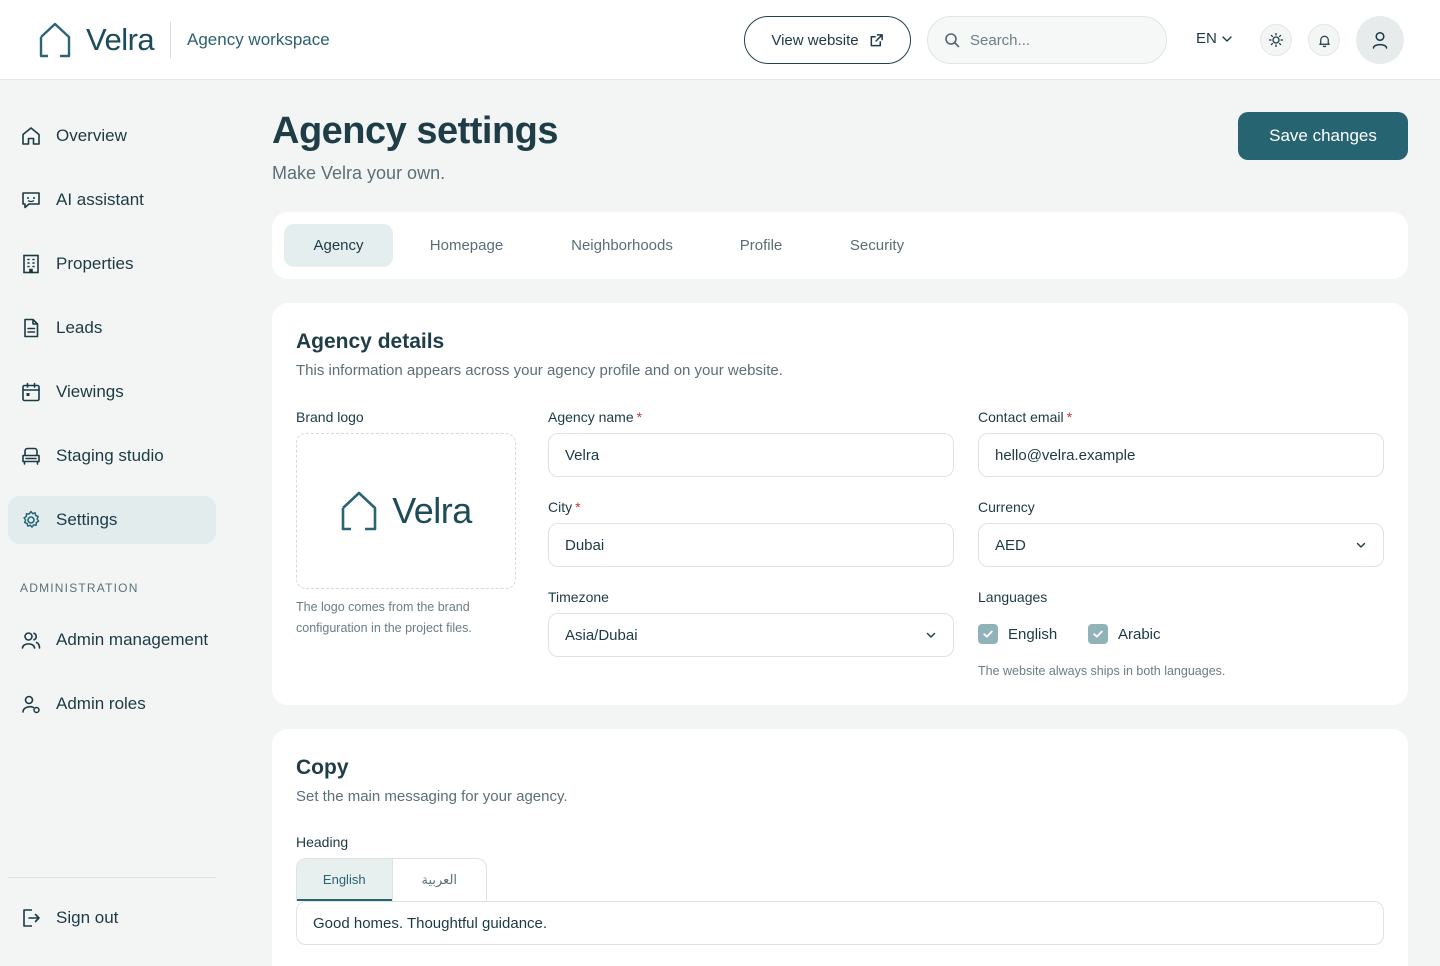  What do you see at coordinates (1033, 634) in the screenshot?
I see `checkbox-label: English` at bounding box center [1033, 634].